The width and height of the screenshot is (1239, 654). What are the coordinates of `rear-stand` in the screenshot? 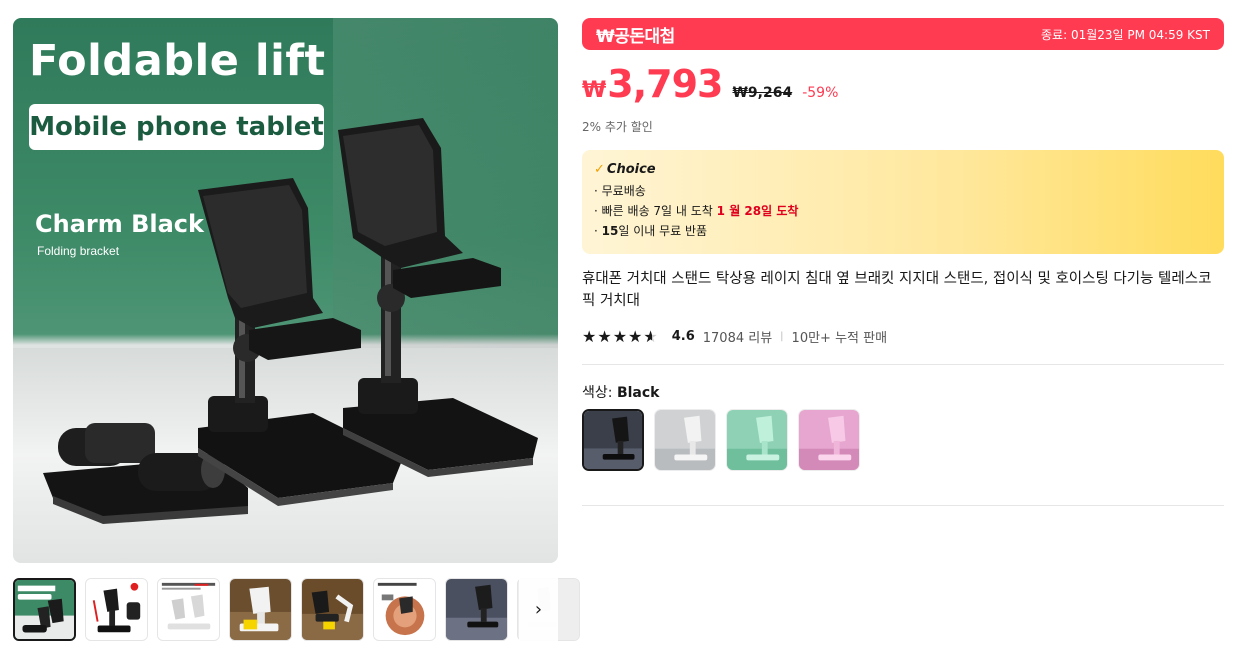 It's located at (438, 297).